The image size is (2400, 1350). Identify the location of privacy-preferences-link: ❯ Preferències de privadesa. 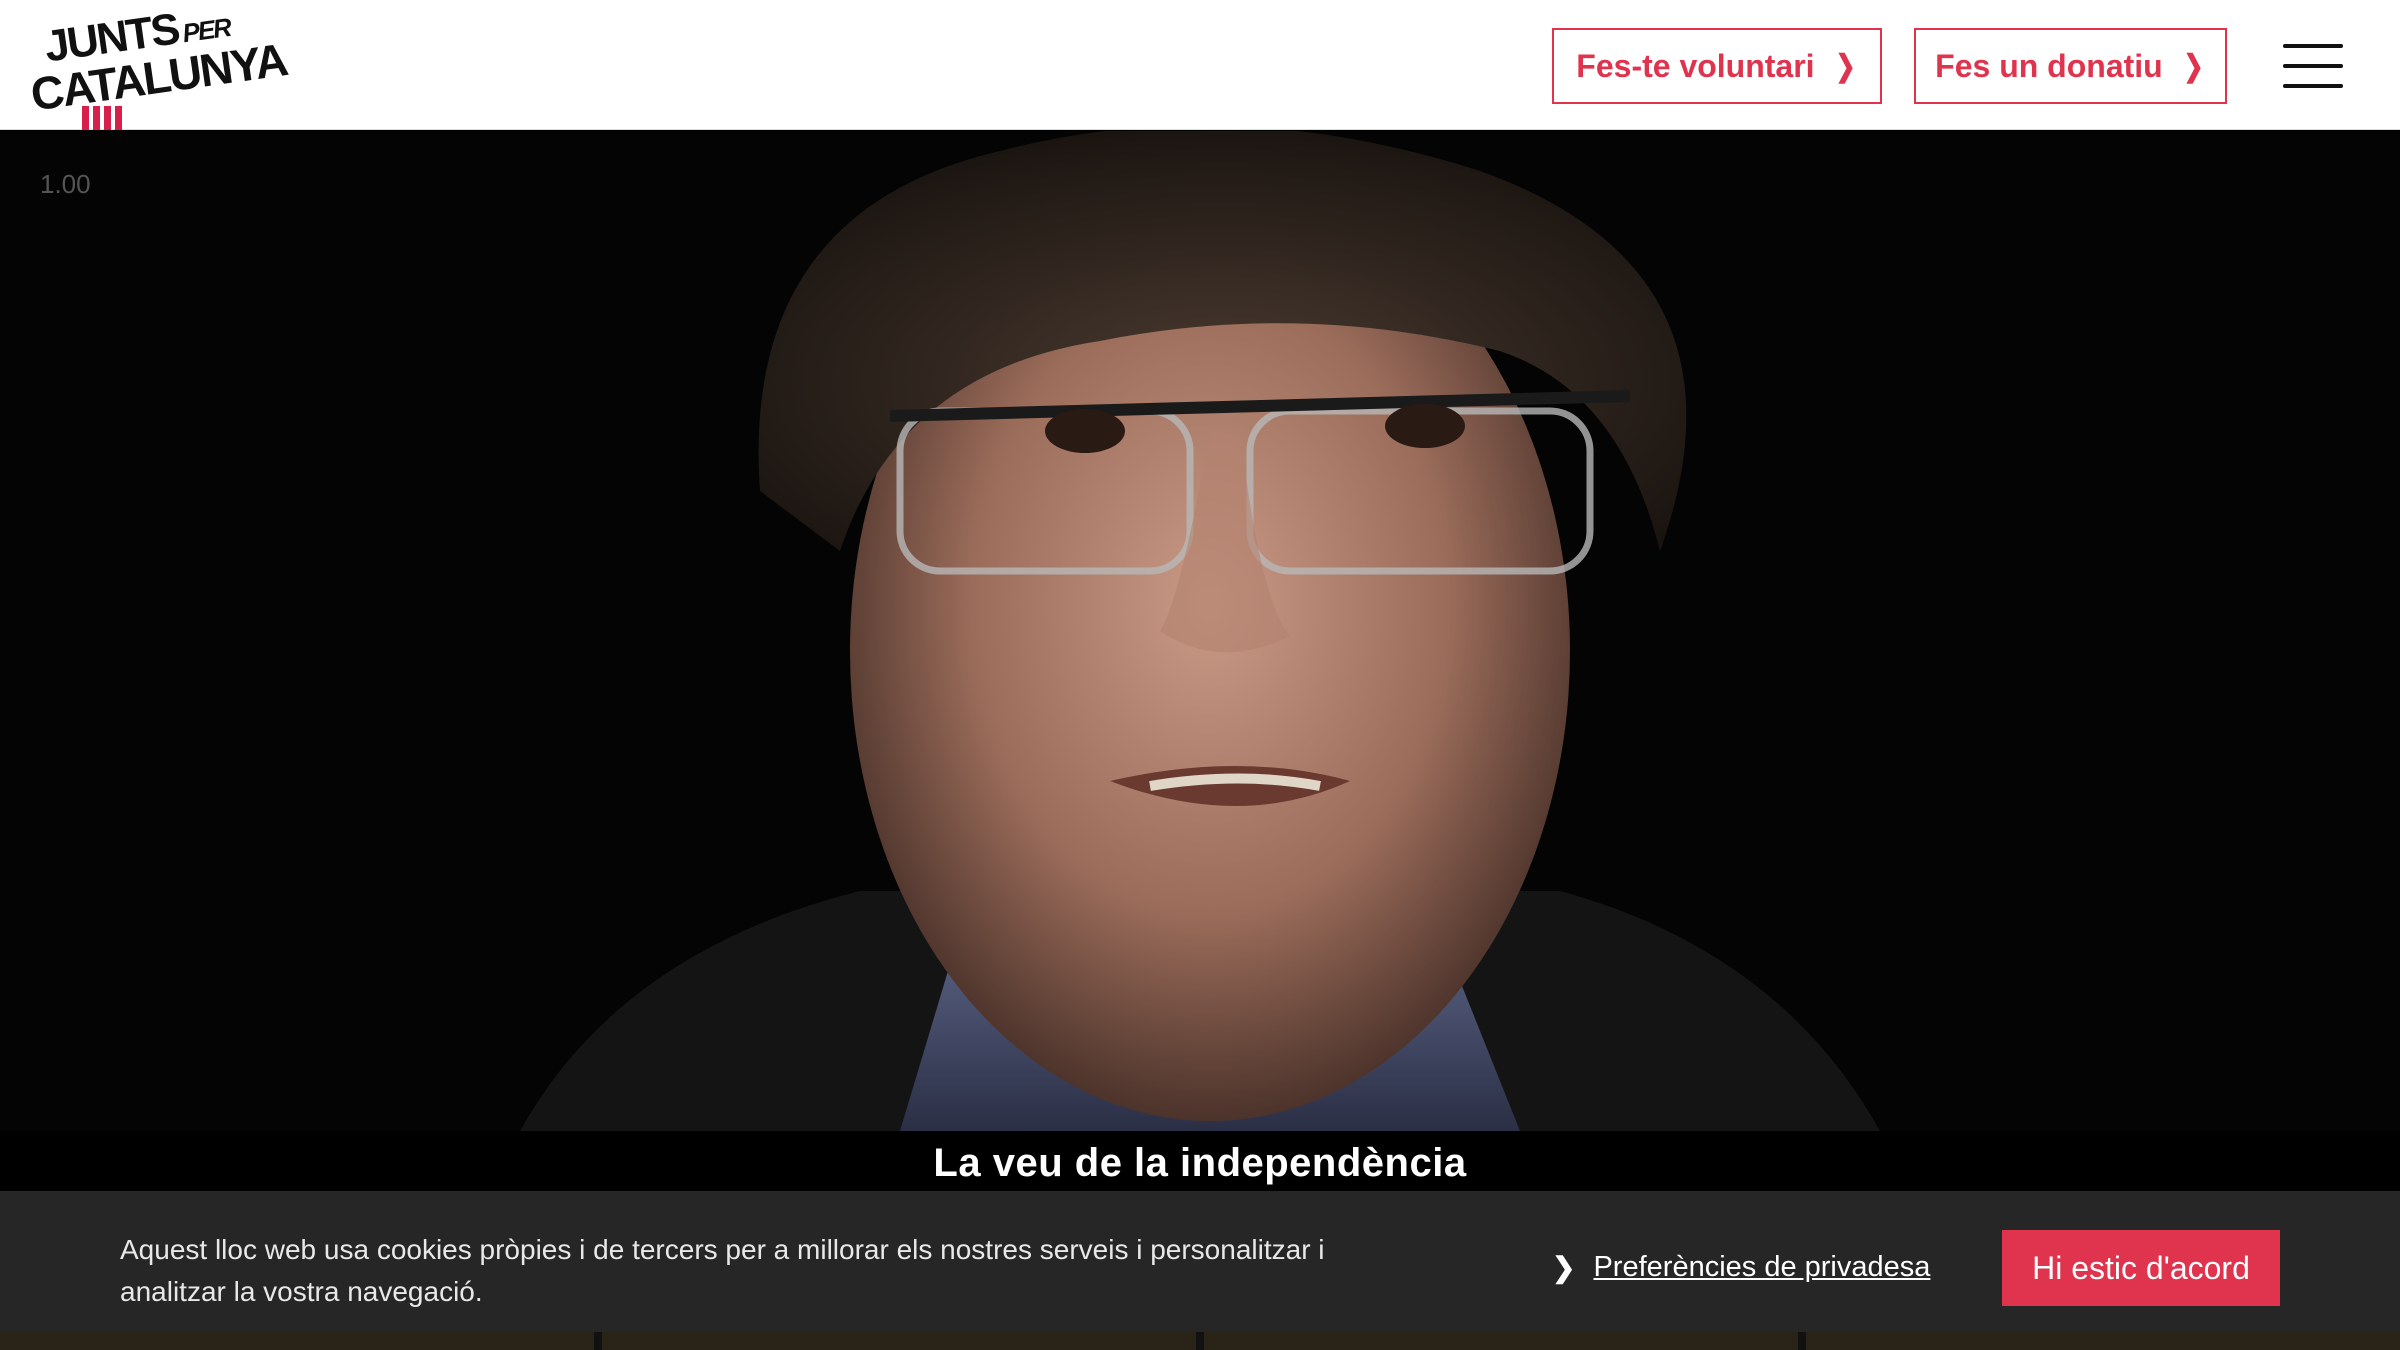
(1741, 1267).